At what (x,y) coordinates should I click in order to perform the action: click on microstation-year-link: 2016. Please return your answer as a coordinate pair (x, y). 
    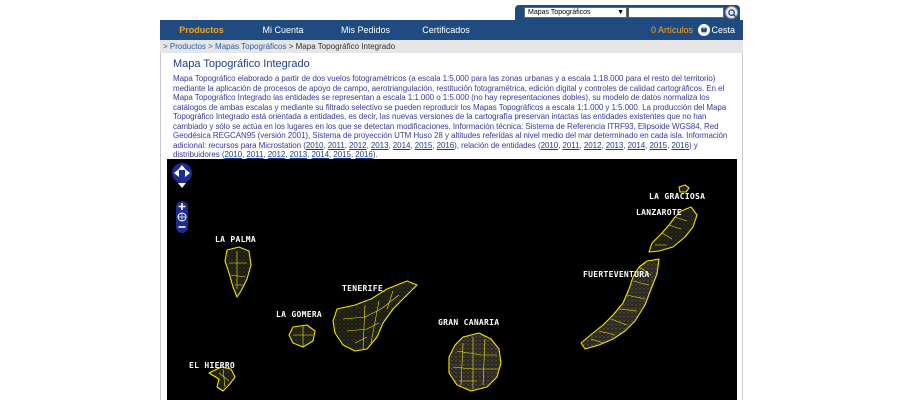
    Looking at the image, I should click on (446, 145).